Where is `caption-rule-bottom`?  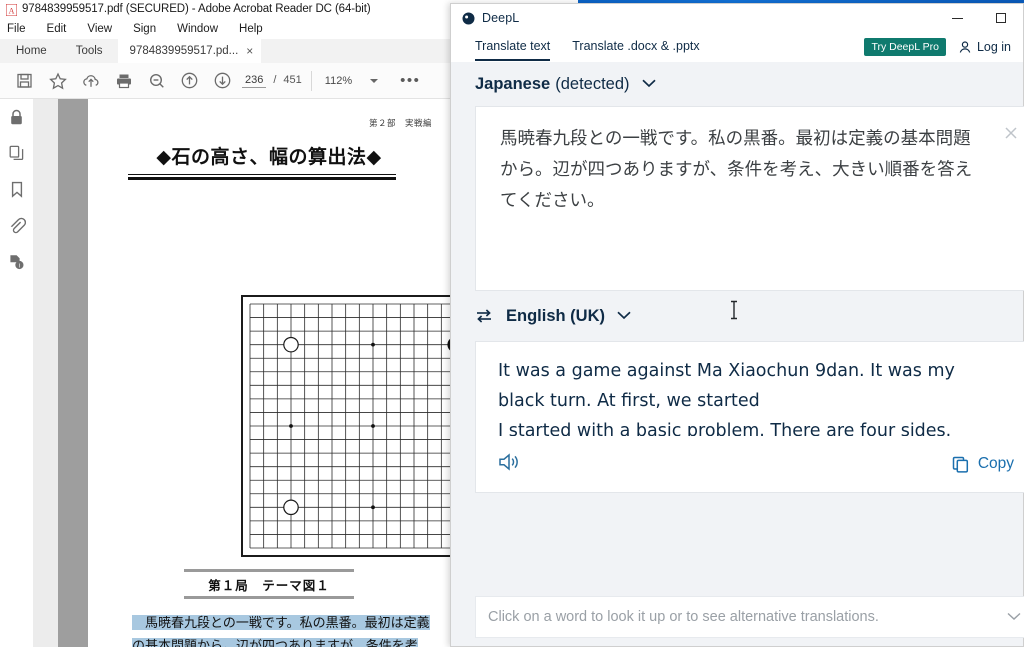 caption-rule-bottom is located at coordinates (269, 597).